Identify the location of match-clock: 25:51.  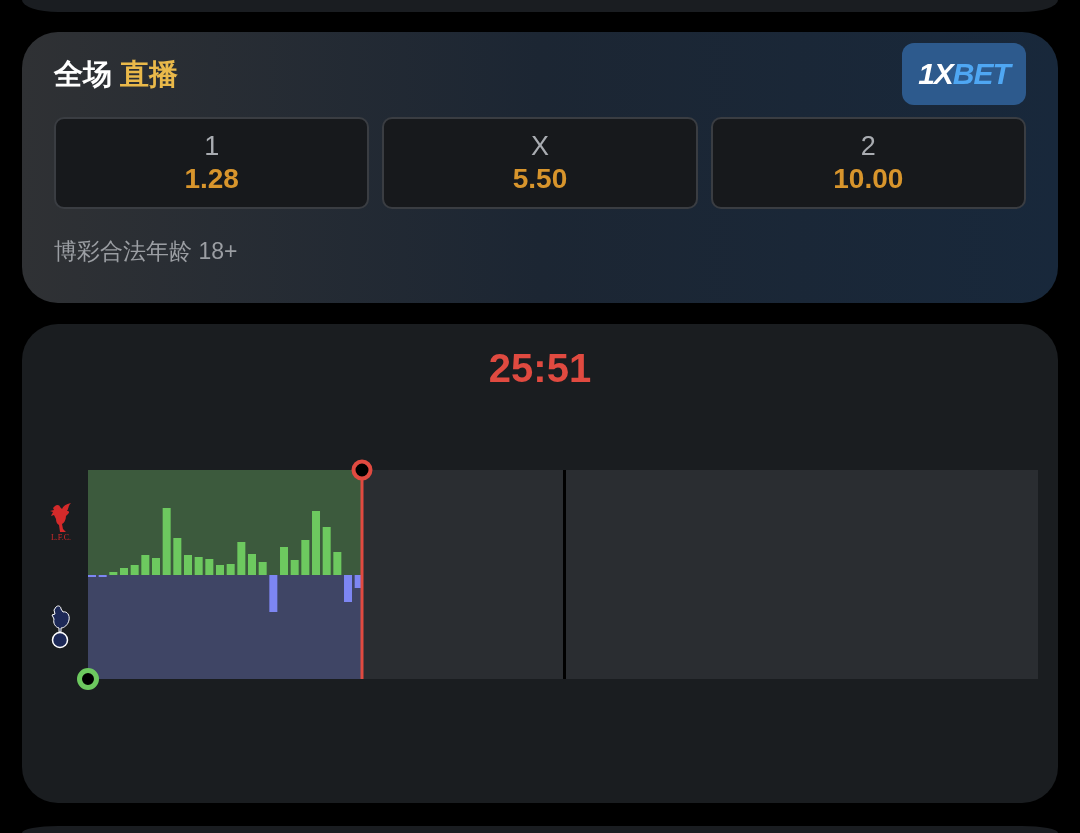
(540, 368).